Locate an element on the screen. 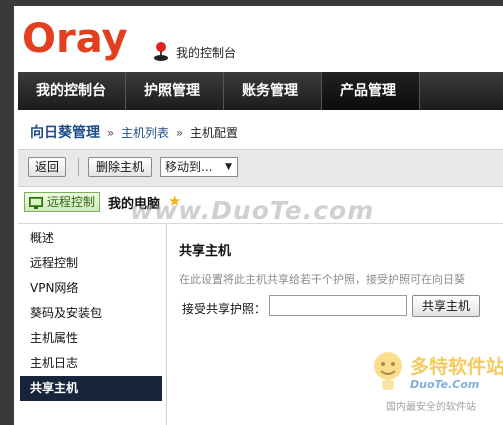 The height and width of the screenshot is (425, 503). sidebar-item-overview: 概述 is located at coordinates (91, 238).